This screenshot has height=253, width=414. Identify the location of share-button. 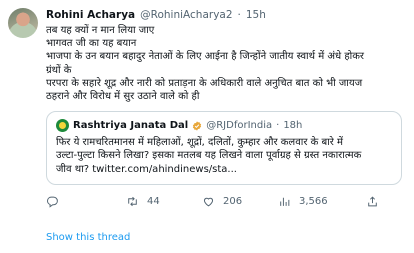
(372, 201).